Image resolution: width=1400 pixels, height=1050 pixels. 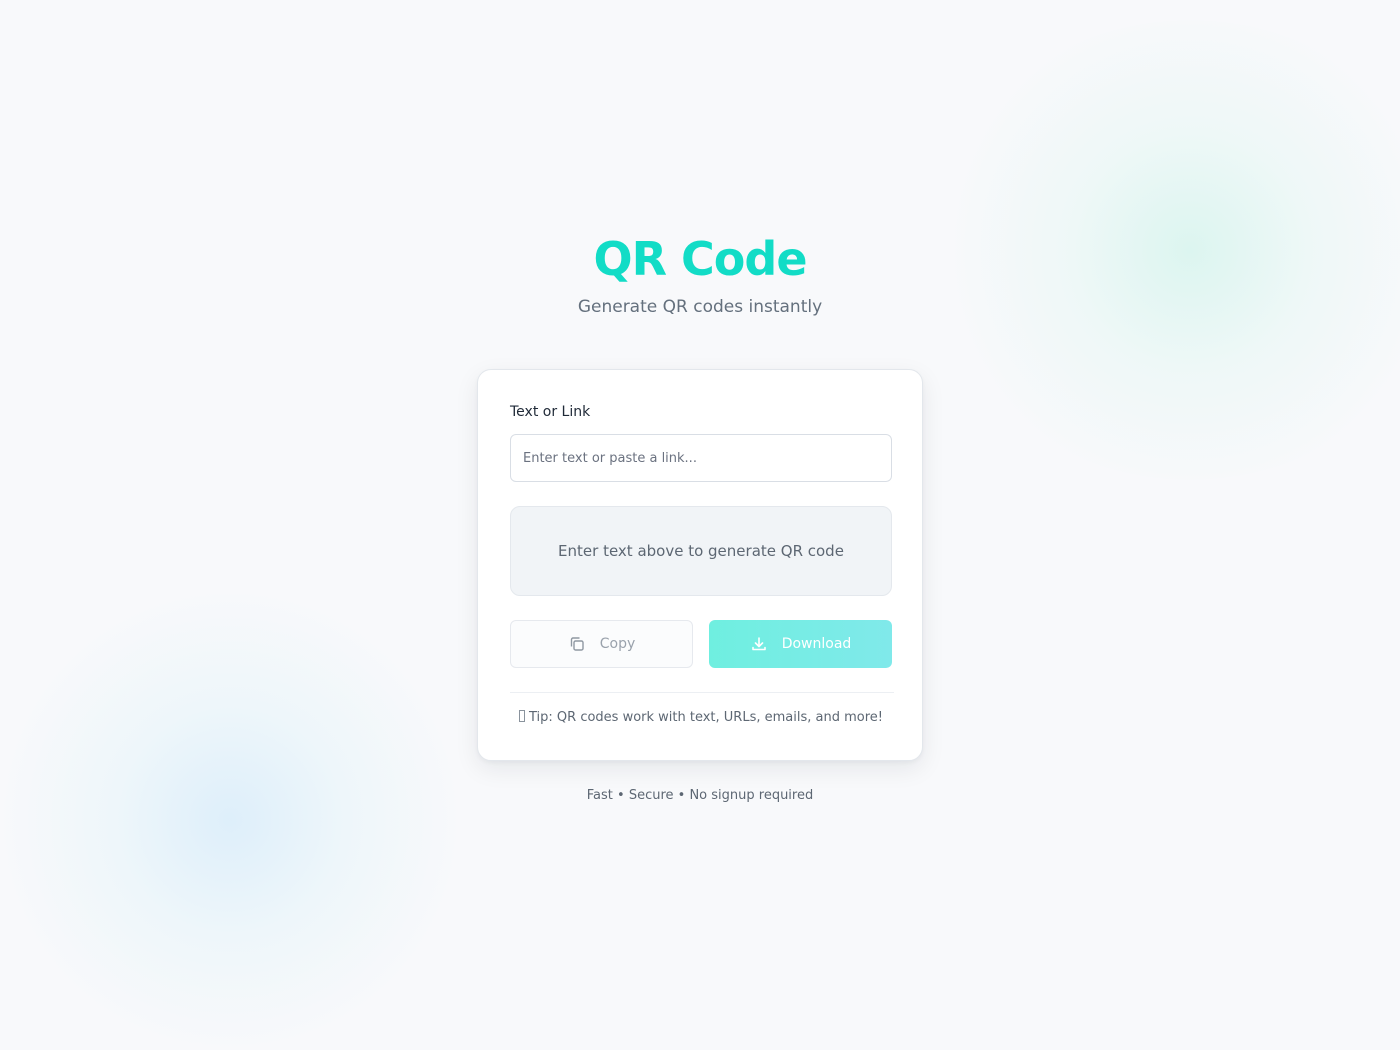 What do you see at coordinates (230, 815) in the screenshot?
I see `background-glow-bottom-left` at bounding box center [230, 815].